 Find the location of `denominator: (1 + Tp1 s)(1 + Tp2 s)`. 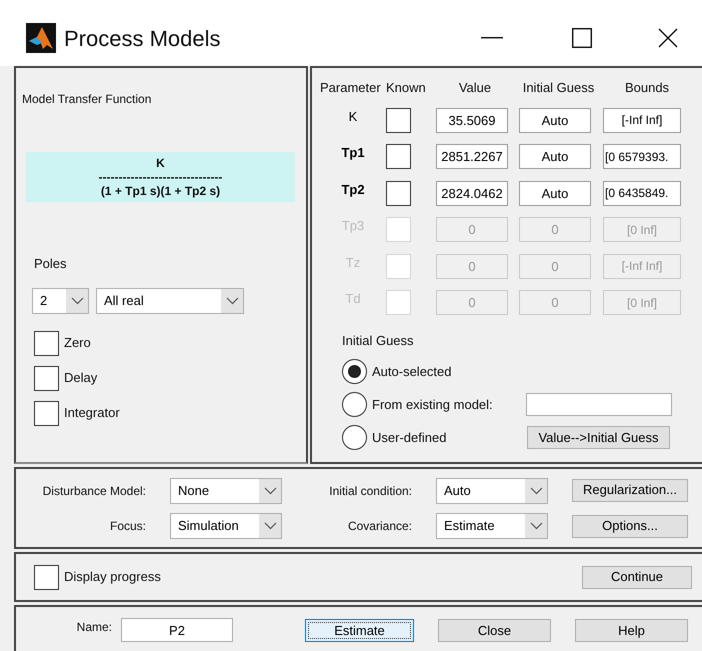

denominator: (1 + Tp1 s)(1 + Tp2 s) is located at coordinates (160, 190).